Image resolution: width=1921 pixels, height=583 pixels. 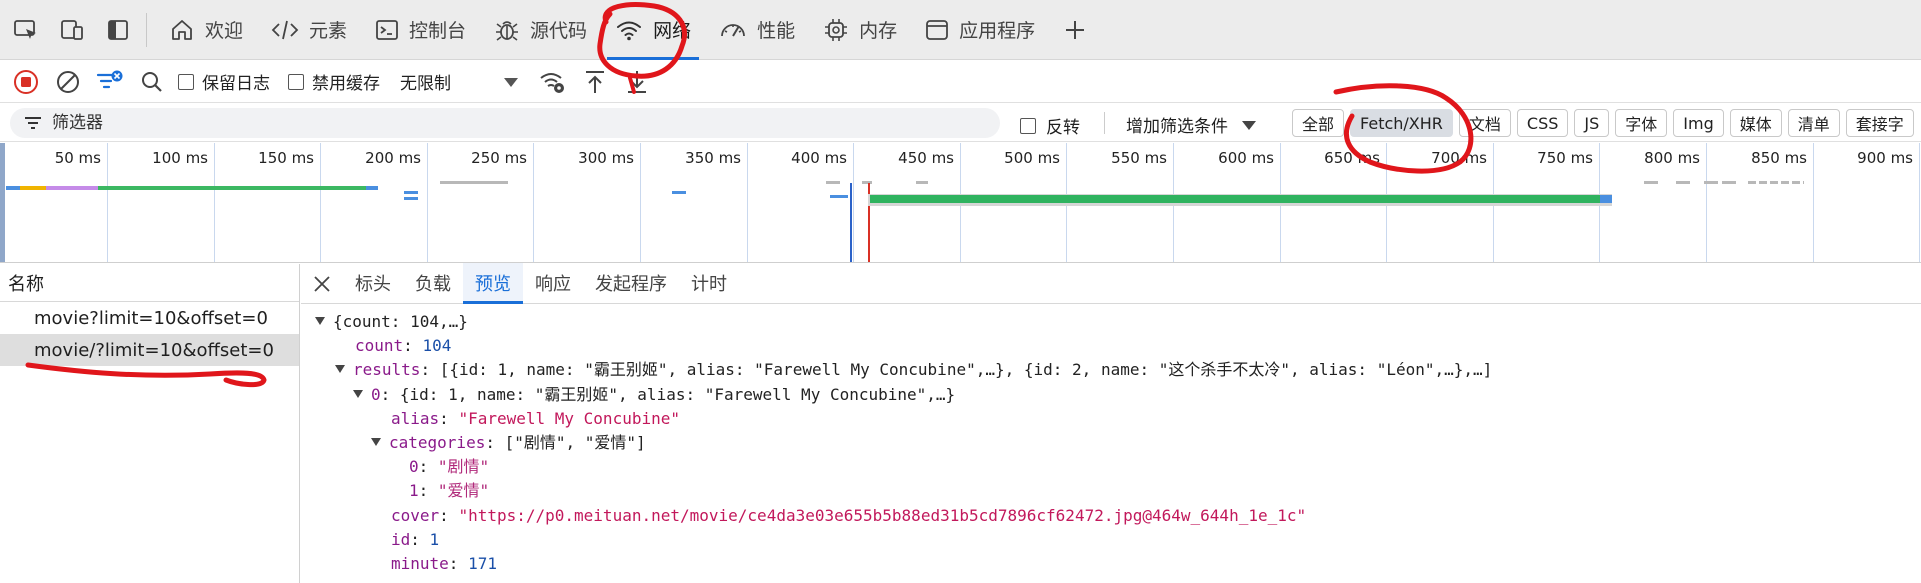 I want to click on type-filter-manifest: 清单, so click(x=1813, y=123).